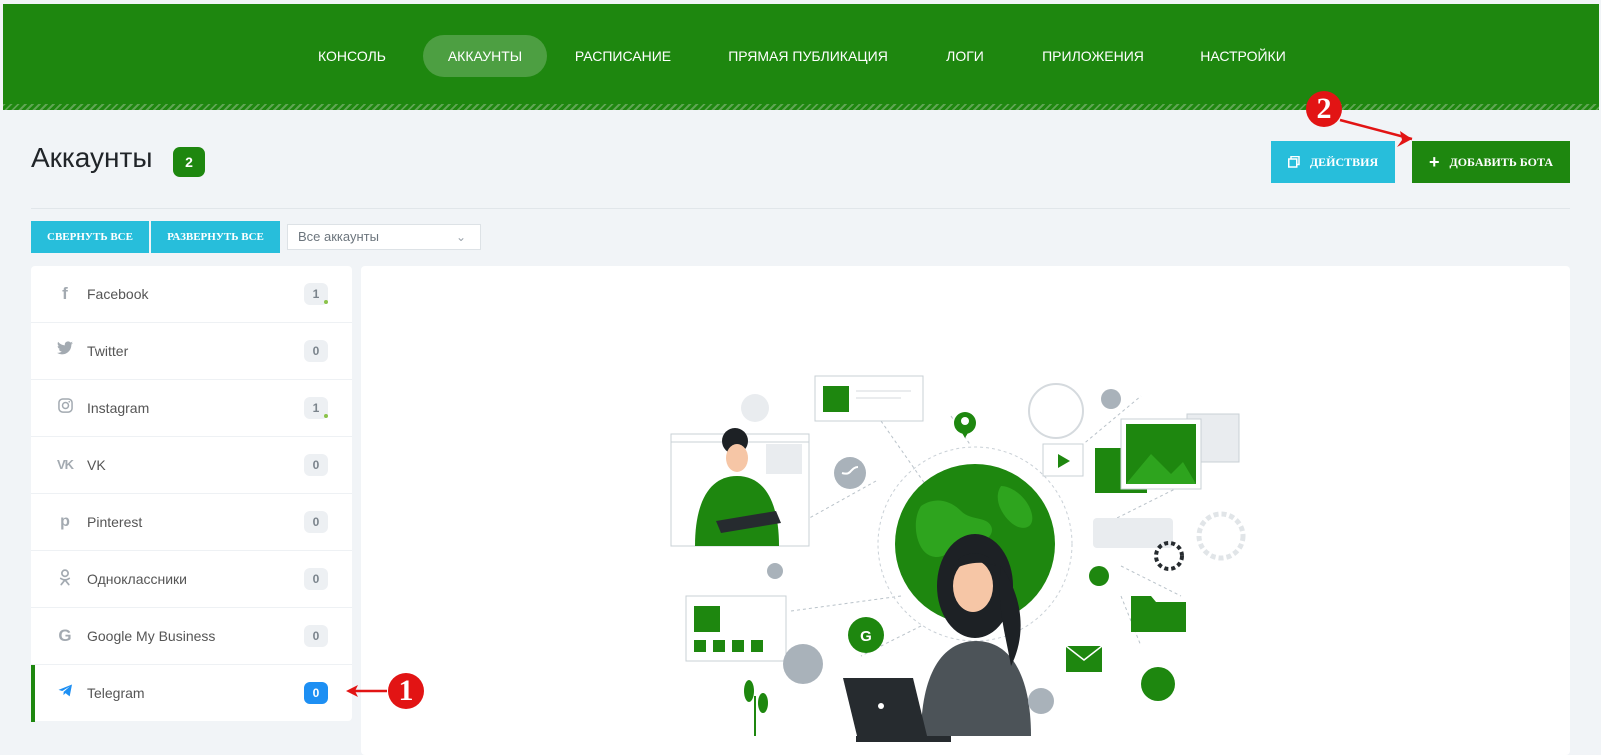 Image resolution: width=1601 pixels, height=755 pixels. Describe the element at coordinates (338, 236) in the screenshot. I see `accounts-filter-value: Все аккаунты` at that location.